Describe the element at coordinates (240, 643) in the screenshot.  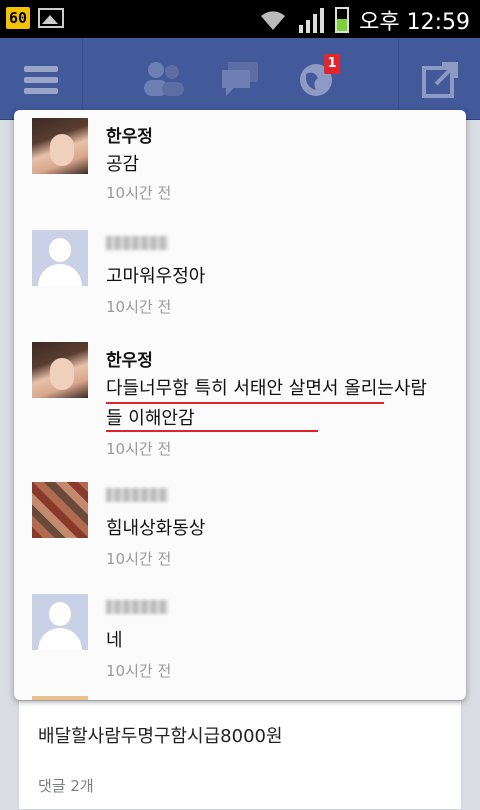
I see `notification-item: 네 10시간 전` at that location.